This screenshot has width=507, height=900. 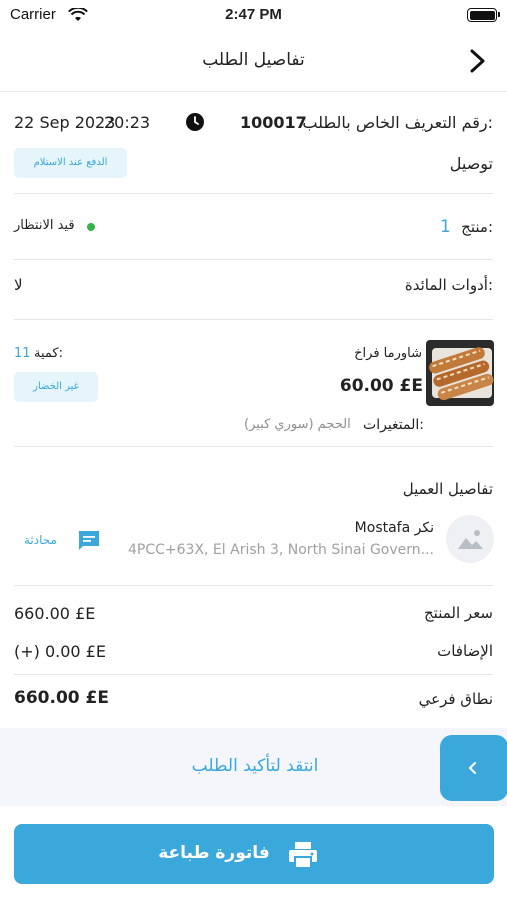 What do you see at coordinates (60, 651) in the screenshot?
I see `addons-value: (+) 0.00 £E` at bounding box center [60, 651].